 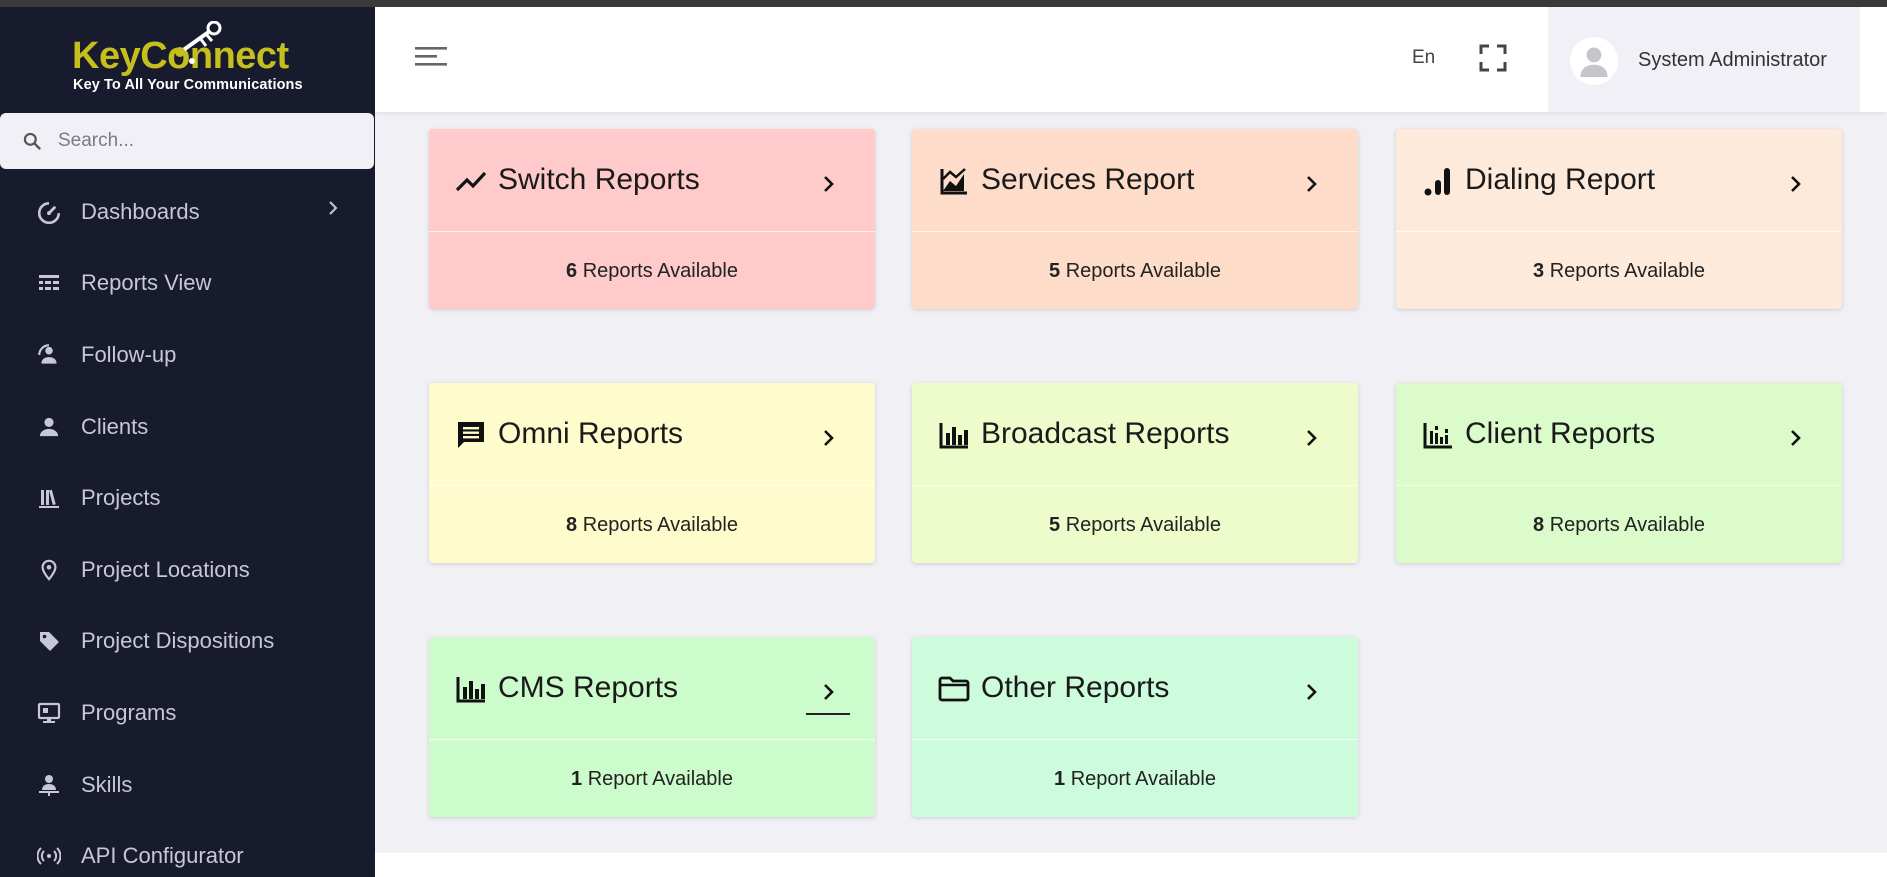 I want to click on signal-bars-icon, so click(x=1438, y=181).